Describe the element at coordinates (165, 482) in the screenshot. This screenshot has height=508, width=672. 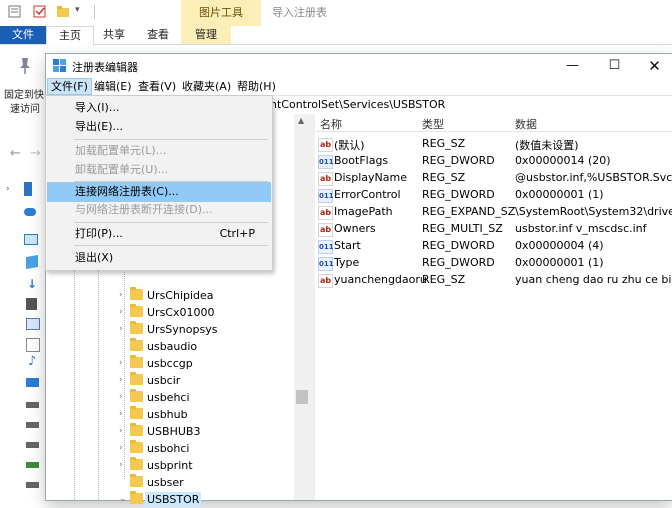
I see `tree-item-label: usbser` at that location.